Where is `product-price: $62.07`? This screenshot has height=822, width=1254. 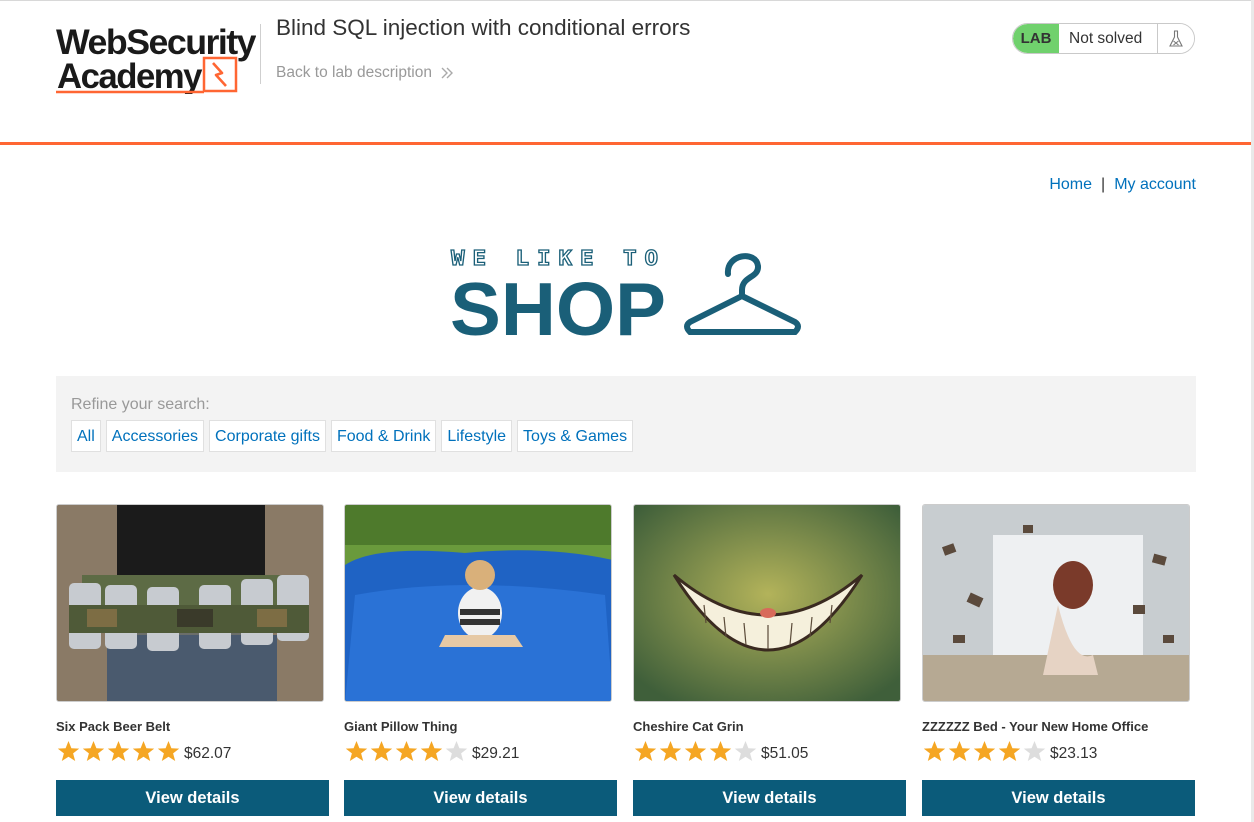
product-price: $62.07 is located at coordinates (208, 753).